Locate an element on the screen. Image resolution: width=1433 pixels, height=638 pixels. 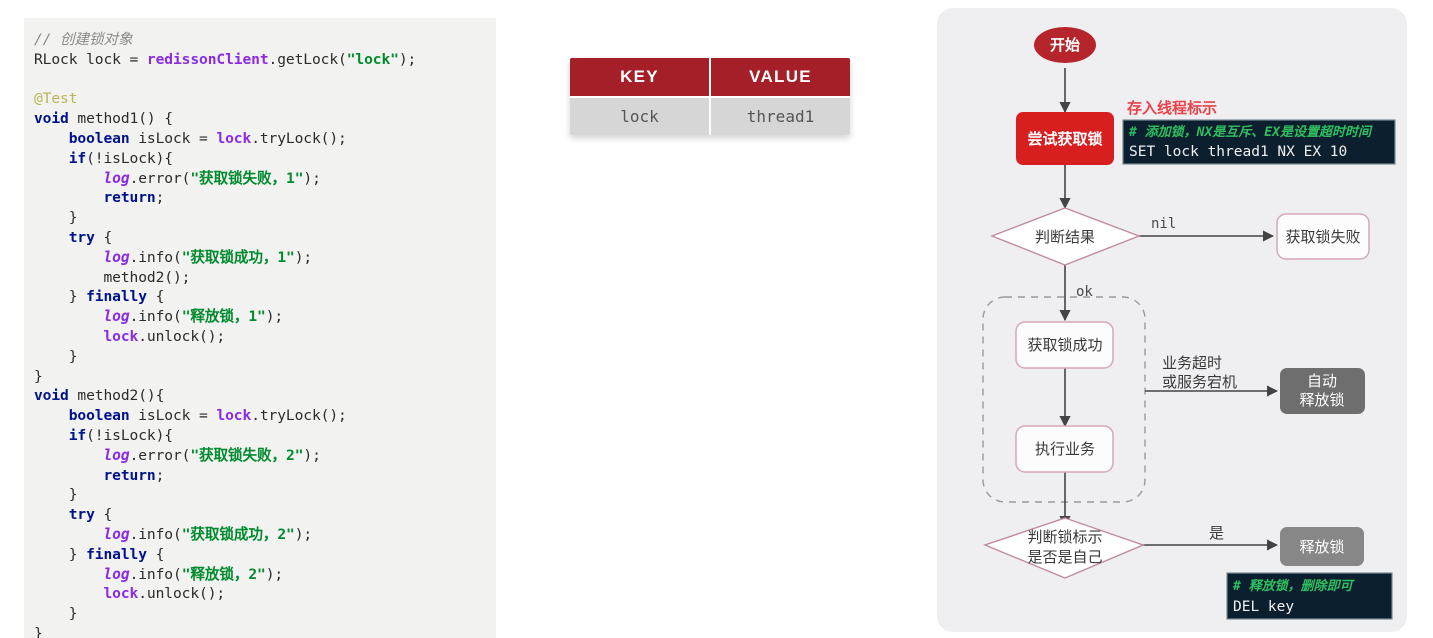
table-row: lock thread1 is located at coordinates (710, 115).